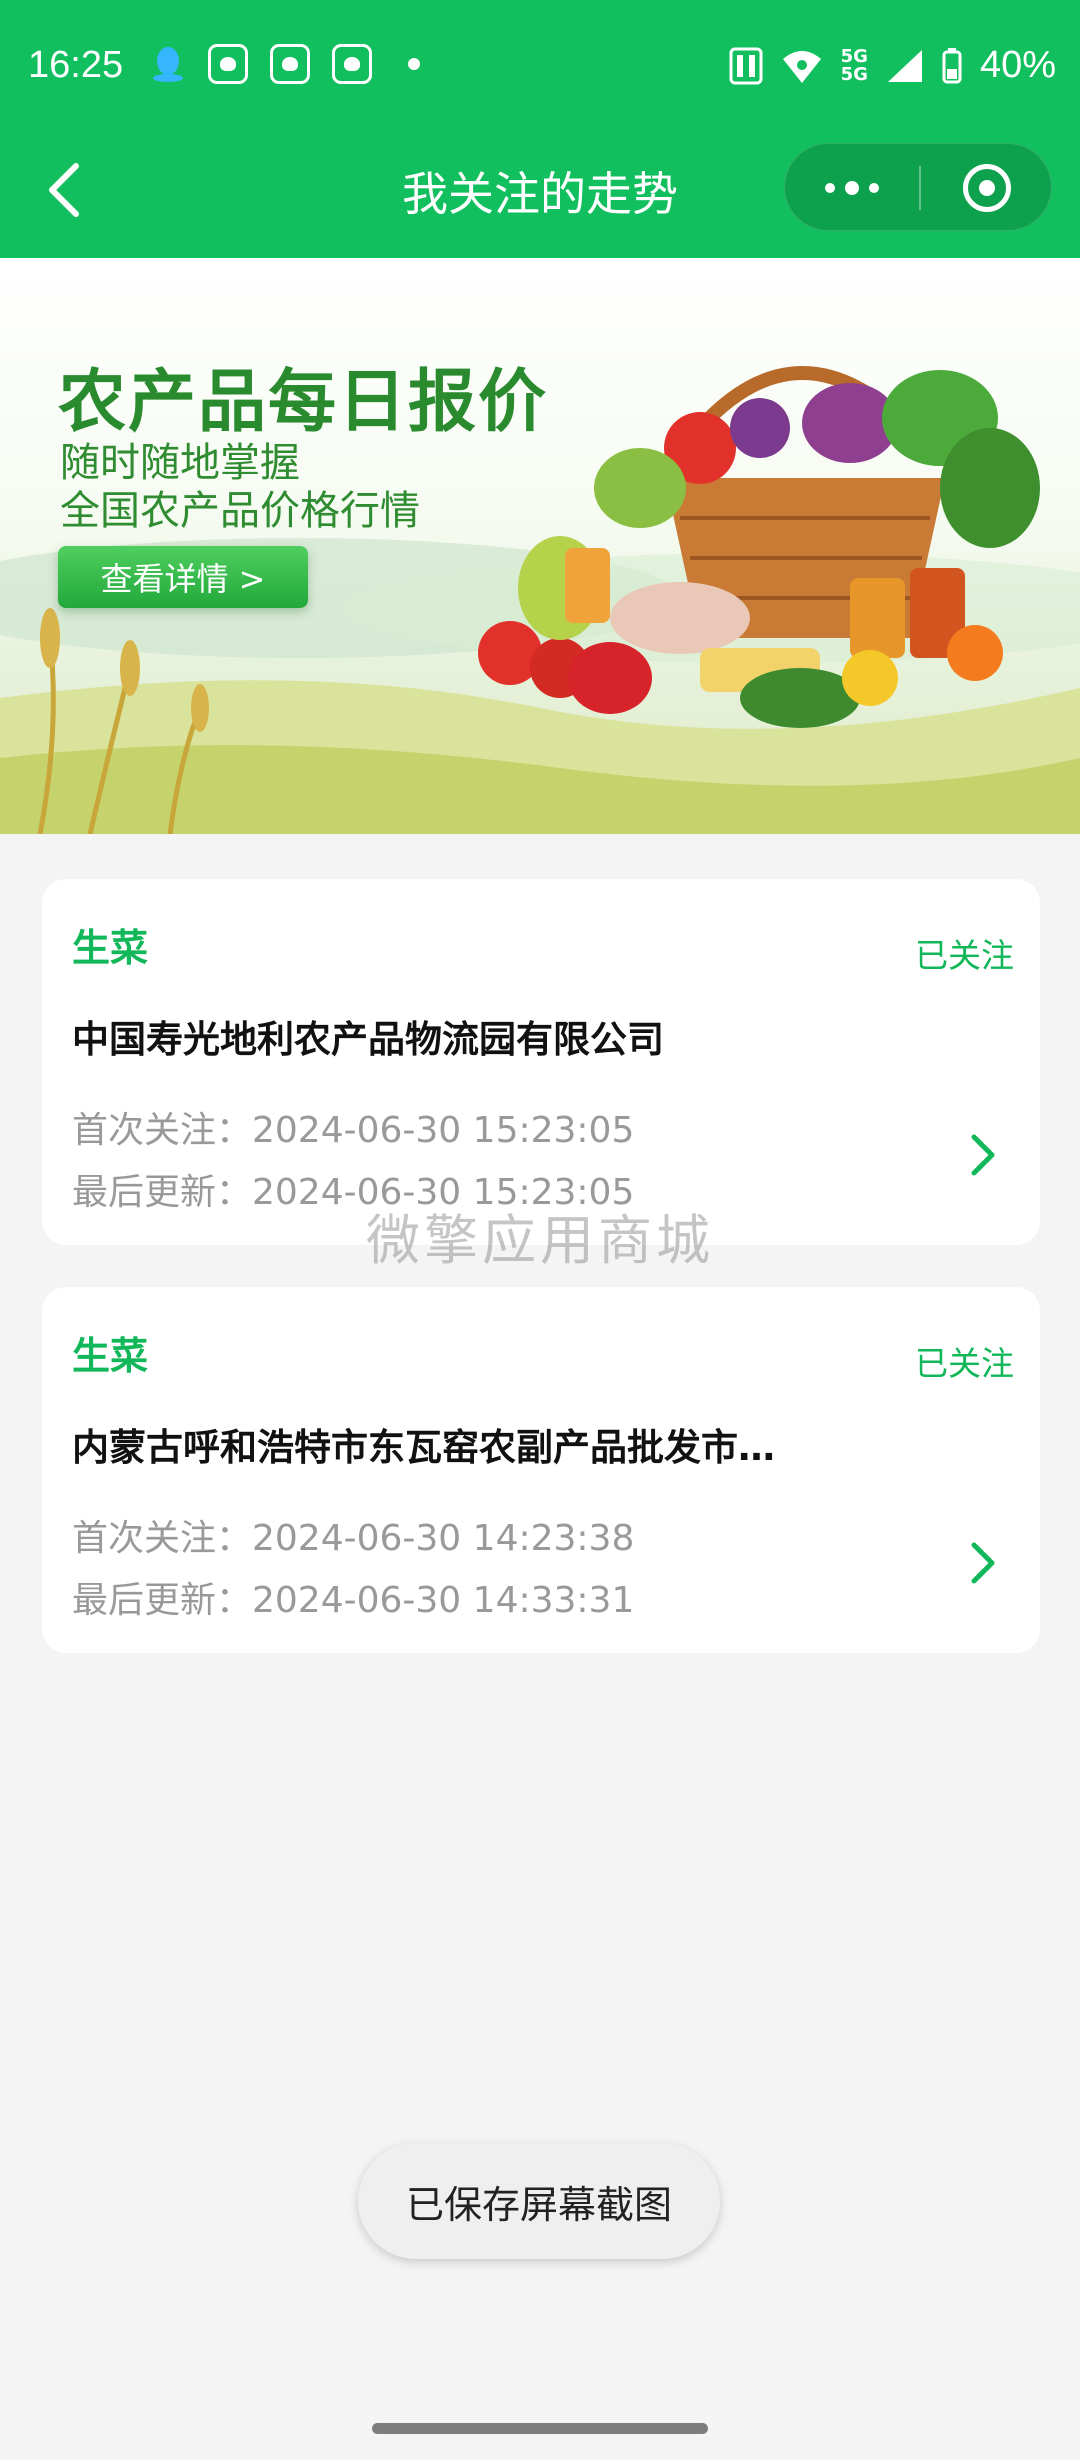  I want to click on capsule-divider, so click(920, 188).